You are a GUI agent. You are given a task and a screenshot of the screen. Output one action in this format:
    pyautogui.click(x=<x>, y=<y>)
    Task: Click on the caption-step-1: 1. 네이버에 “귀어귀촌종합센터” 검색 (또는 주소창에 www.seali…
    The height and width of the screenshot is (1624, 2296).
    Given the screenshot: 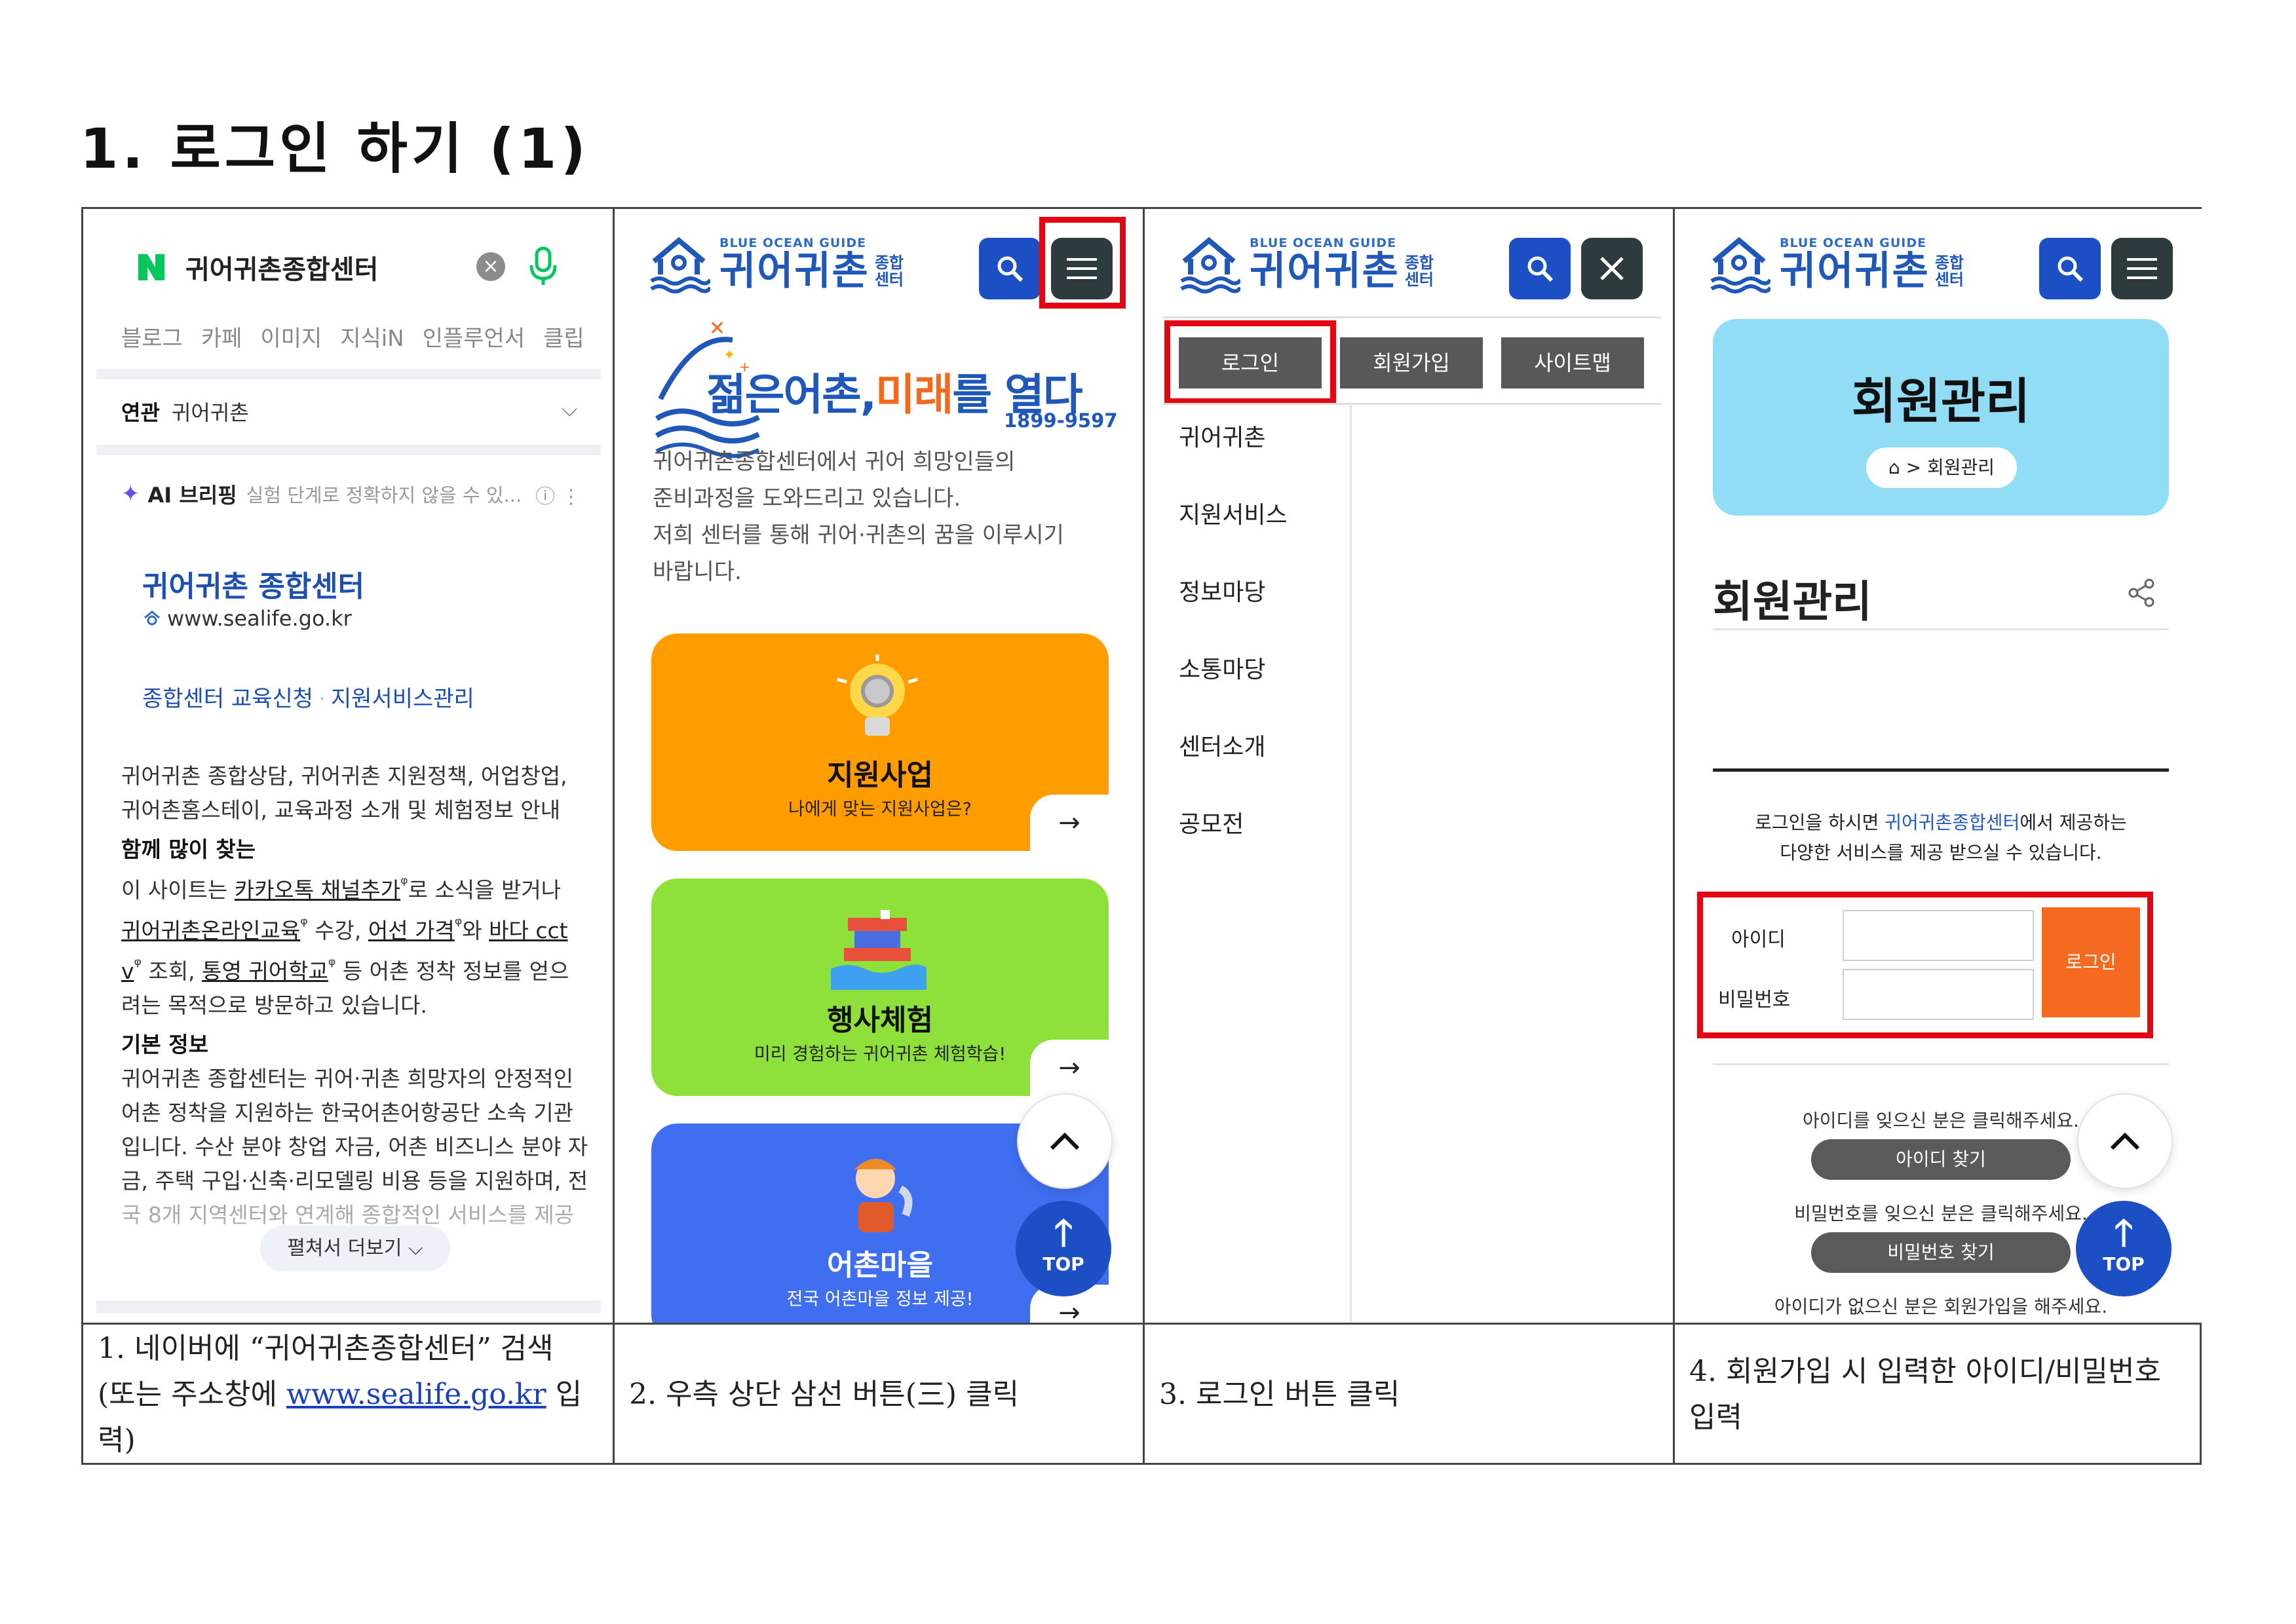 What is the action you would take?
    pyautogui.click(x=348, y=1395)
    